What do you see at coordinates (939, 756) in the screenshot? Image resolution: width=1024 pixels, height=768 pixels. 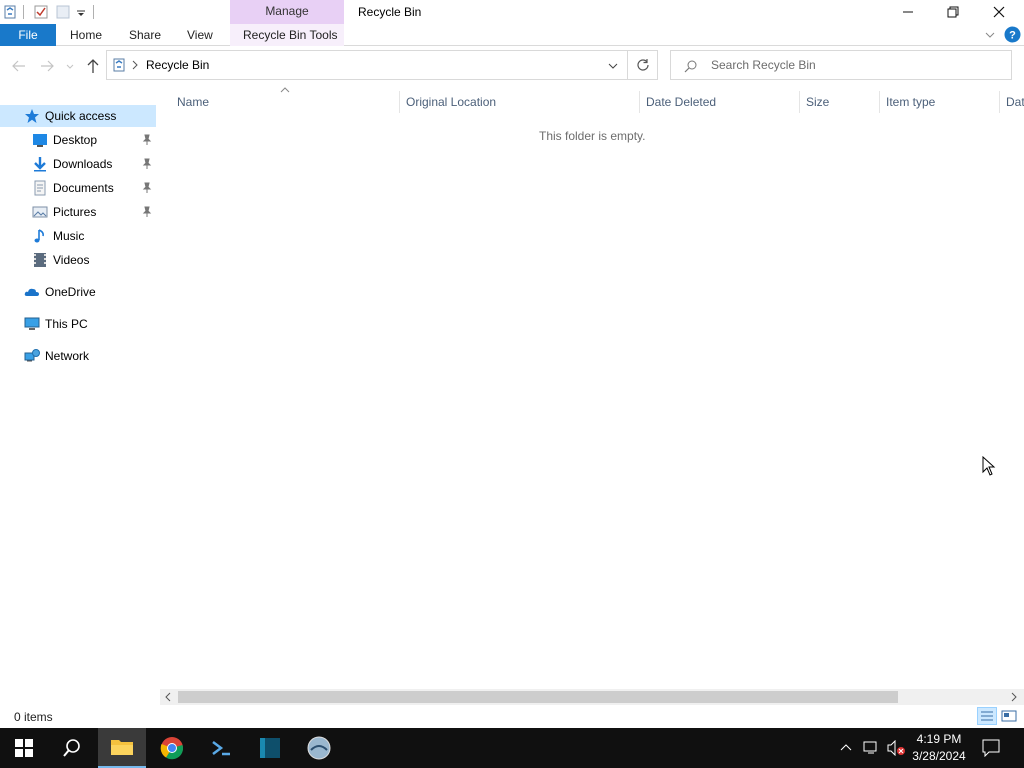 I see `clock-date: 3/28/2024` at bounding box center [939, 756].